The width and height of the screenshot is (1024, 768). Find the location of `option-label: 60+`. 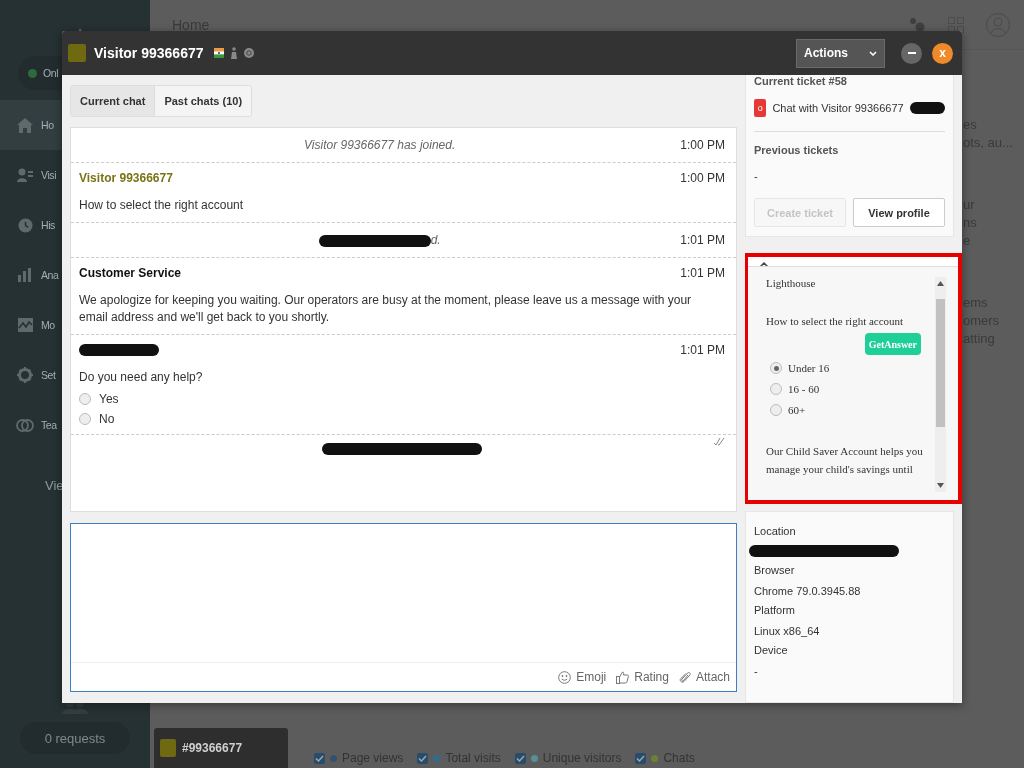

option-label: 60+ is located at coordinates (797, 410).